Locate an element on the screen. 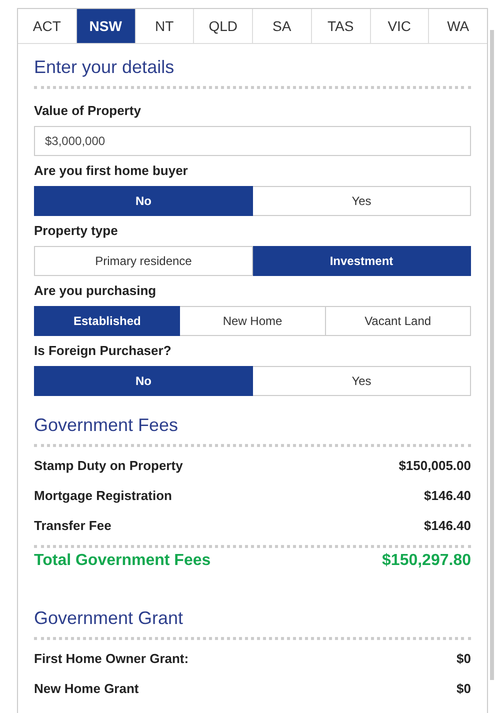 The width and height of the screenshot is (495, 713). grant-label: First Home Owner Grant: is located at coordinates (111, 659).